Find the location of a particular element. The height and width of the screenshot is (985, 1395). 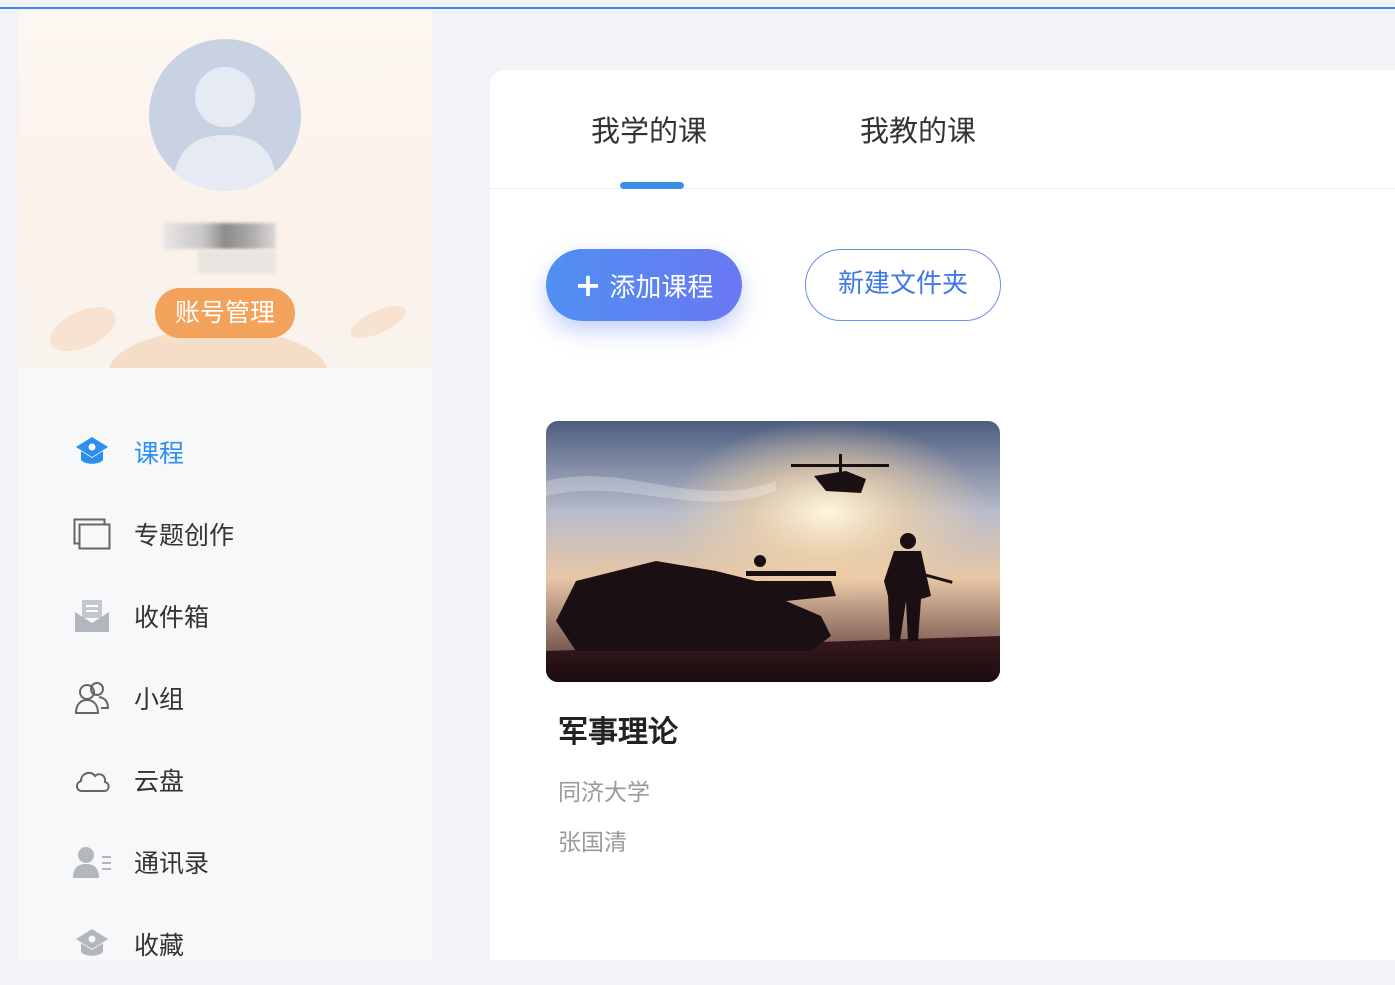

course-cover-image is located at coordinates (773, 551).